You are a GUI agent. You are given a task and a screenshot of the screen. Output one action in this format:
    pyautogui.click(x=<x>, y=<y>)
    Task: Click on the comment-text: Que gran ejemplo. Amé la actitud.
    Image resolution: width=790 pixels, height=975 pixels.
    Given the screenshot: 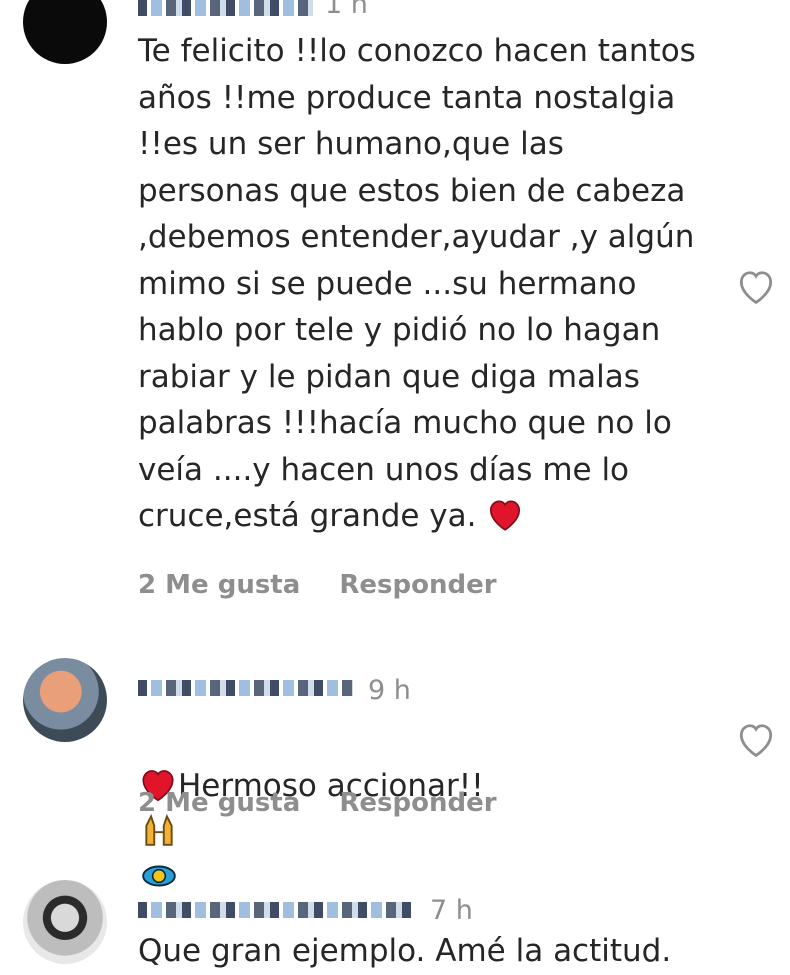 What is the action you would take?
    pyautogui.click(x=430, y=951)
    